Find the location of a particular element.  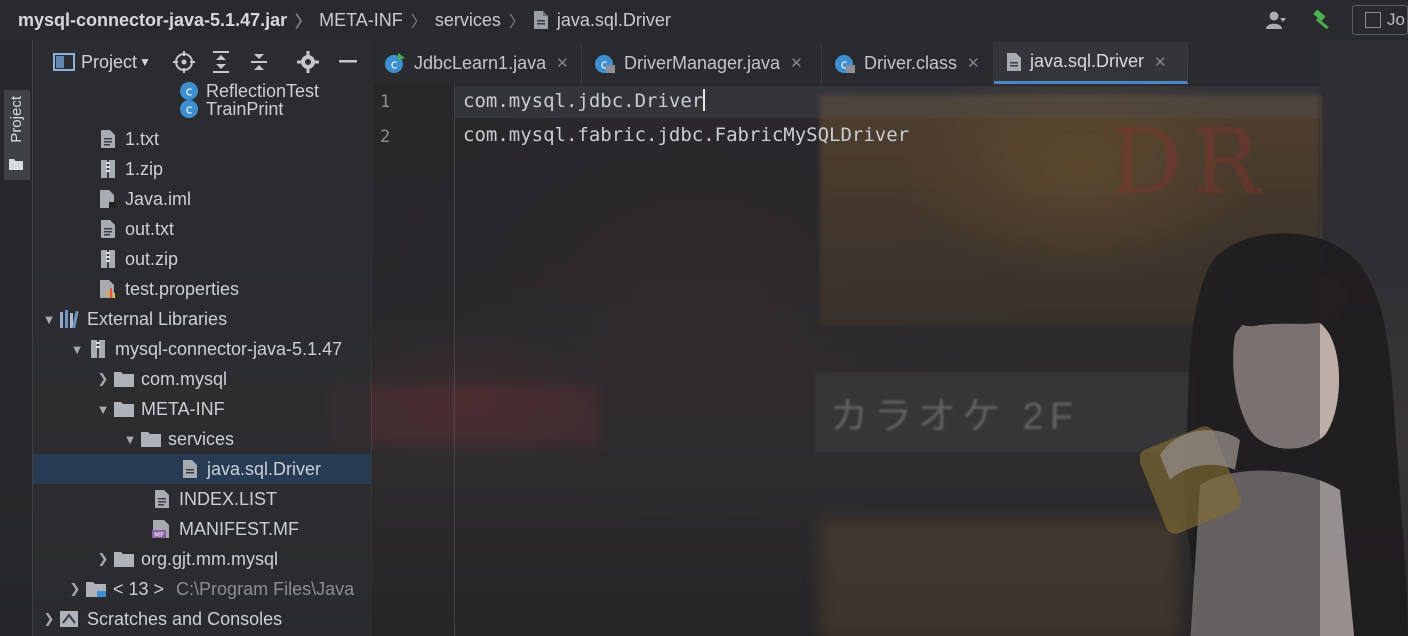

module-file-icon is located at coordinates (108, 199).